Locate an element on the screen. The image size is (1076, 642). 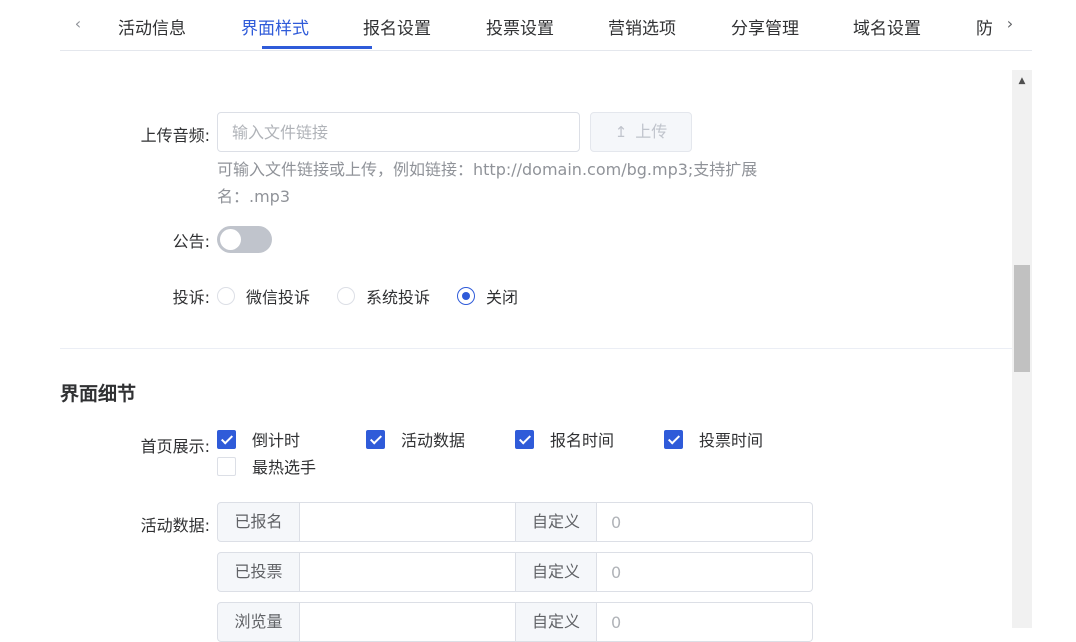
checkbox-activity-data: 活动数据 is located at coordinates (416, 439).